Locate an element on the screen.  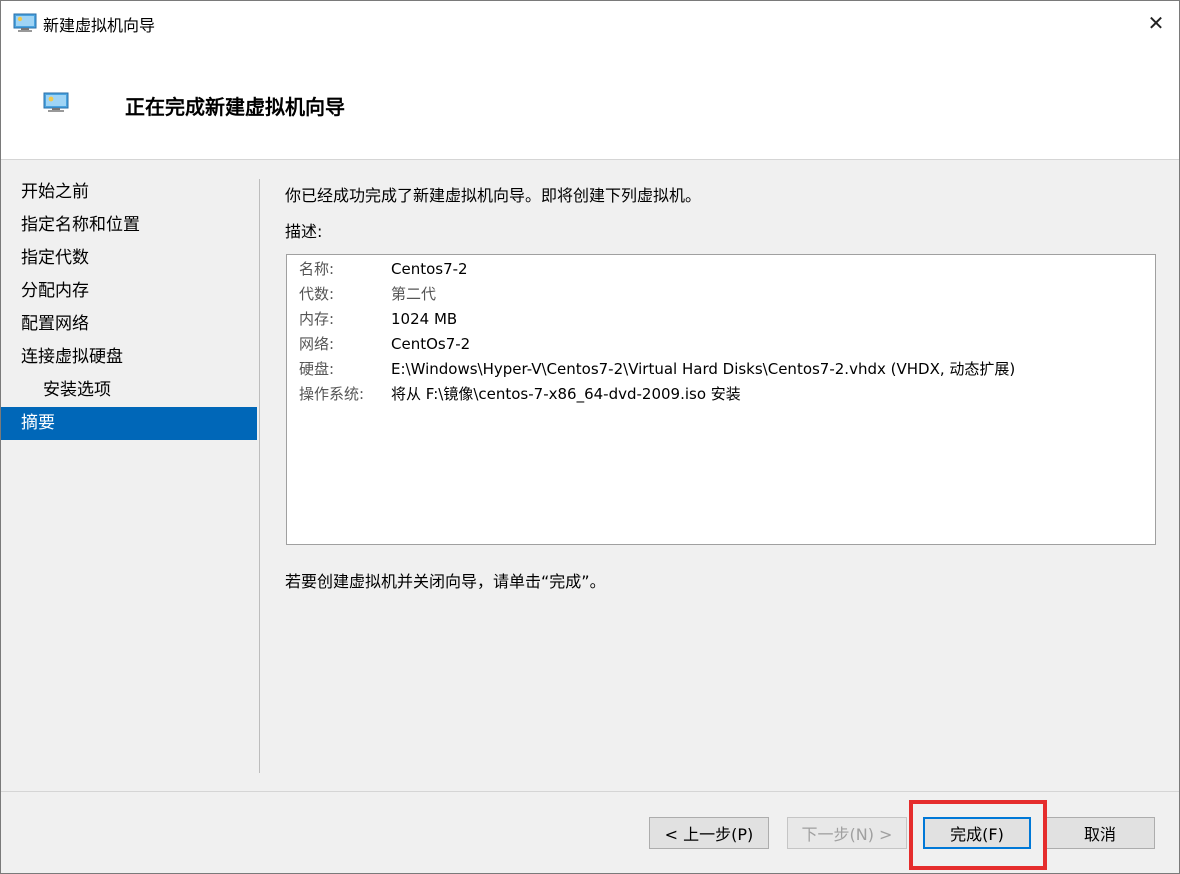
cancel-button: 取消 is located at coordinates (1100, 833).